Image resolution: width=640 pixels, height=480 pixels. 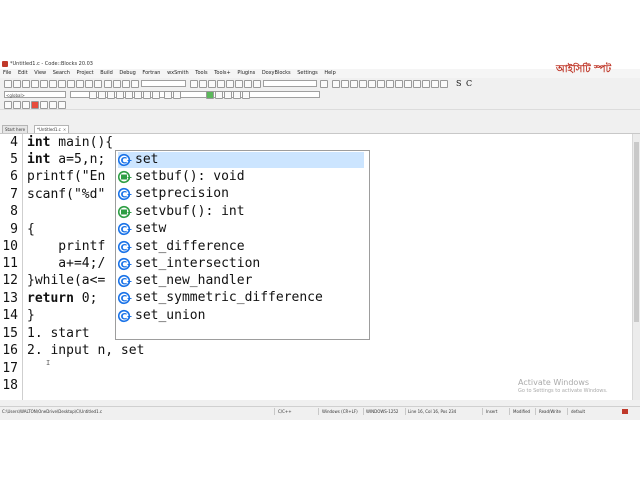 What do you see at coordinates (53, 105) in the screenshot?
I see `threads-icon` at bounding box center [53, 105].